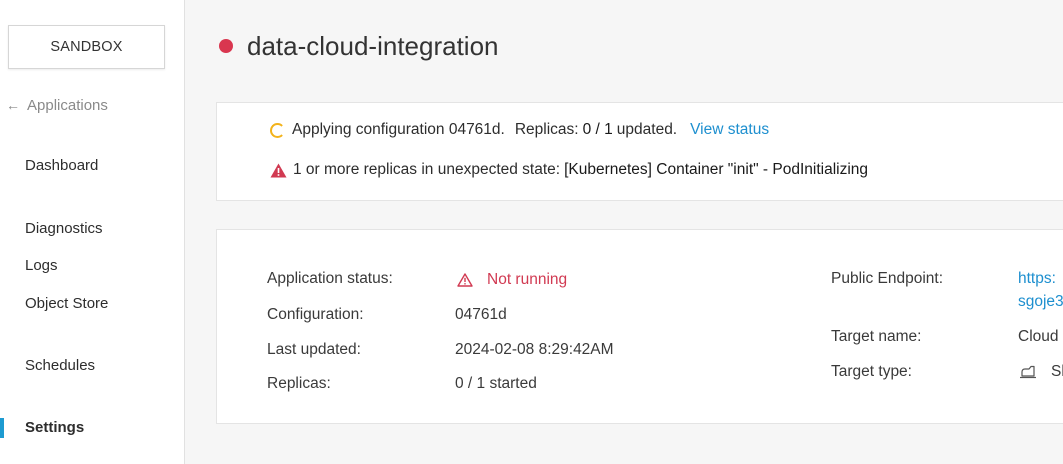 Image resolution: width=1063 pixels, height=464 pixels. I want to click on target-type-value: Sl, so click(1041, 372).